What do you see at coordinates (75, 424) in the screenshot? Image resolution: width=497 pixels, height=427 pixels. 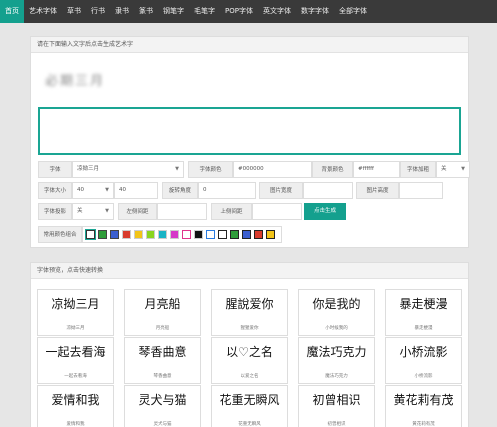 I see `font-card-name: 爱情和我` at bounding box center [75, 424].